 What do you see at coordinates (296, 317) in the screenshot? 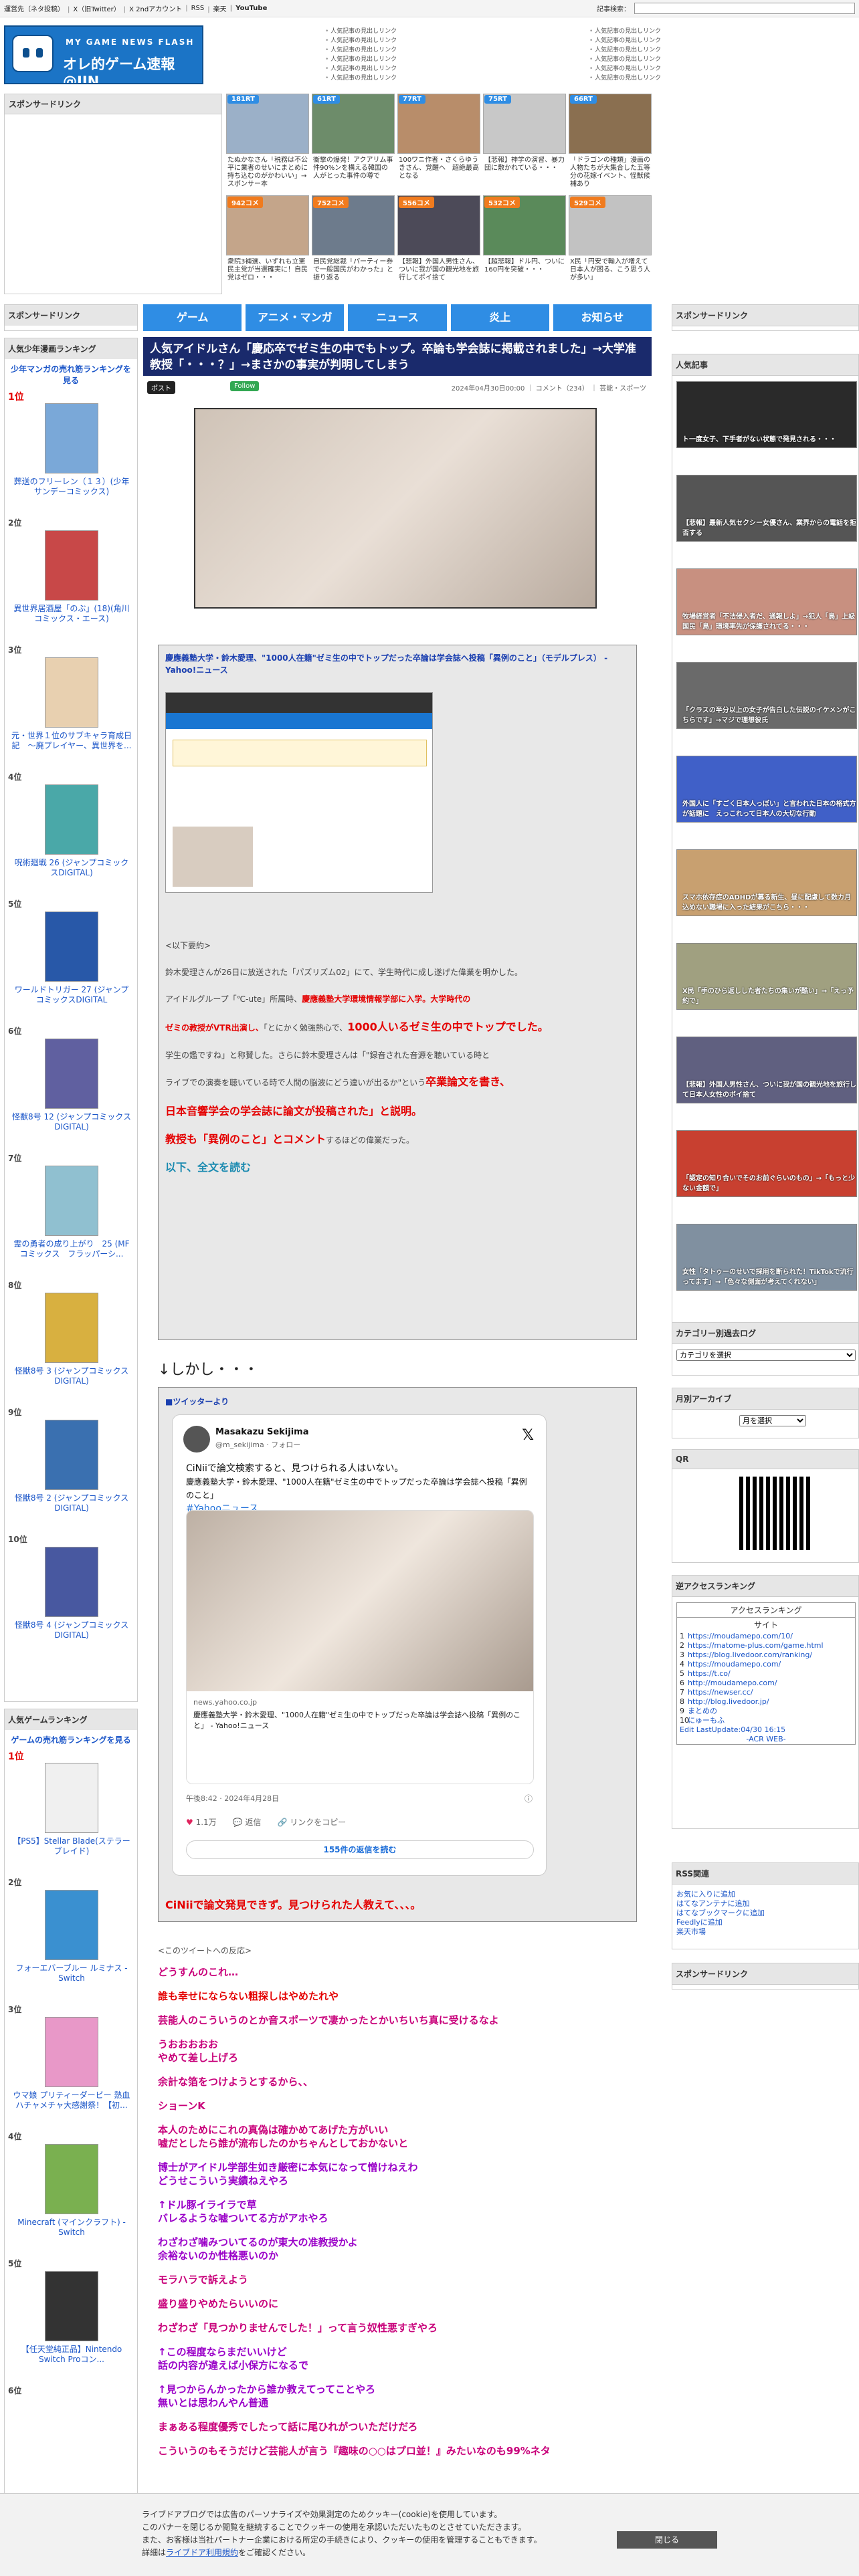
I see `nav-anime-manga: アニメ・マンガ` at bounding box center [296, 317].